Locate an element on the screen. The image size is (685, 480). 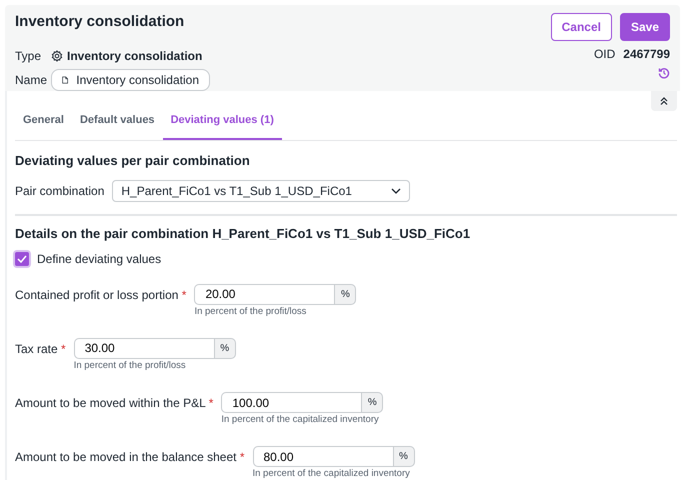
name-field: Inventory consolidation is located at coordinates (130, 80).